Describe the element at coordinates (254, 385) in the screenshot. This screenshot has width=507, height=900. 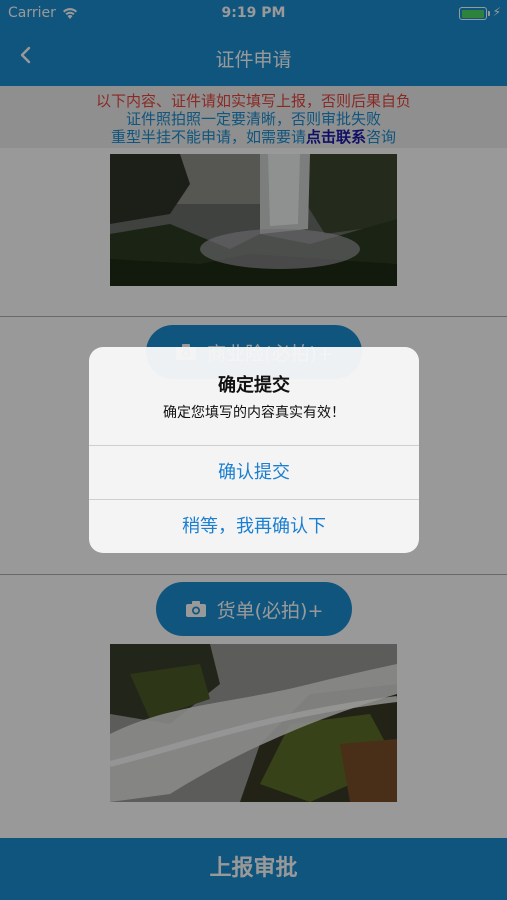
I see `dialog-title: 确定提交` at that location.